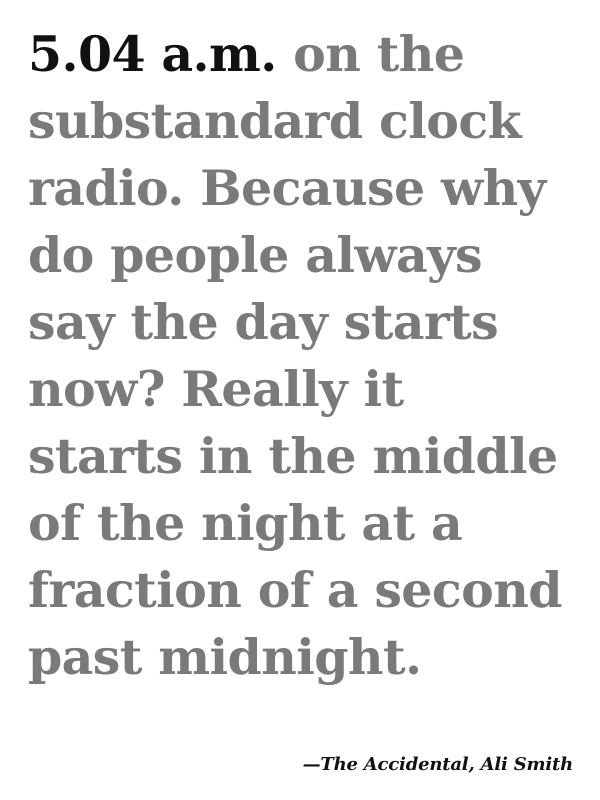 The height and width of the screenshot is (800, 600). Describe the element at coordinates (245, 523) in the screenshot. I see `quote-line-8: of the night at a` at that location.